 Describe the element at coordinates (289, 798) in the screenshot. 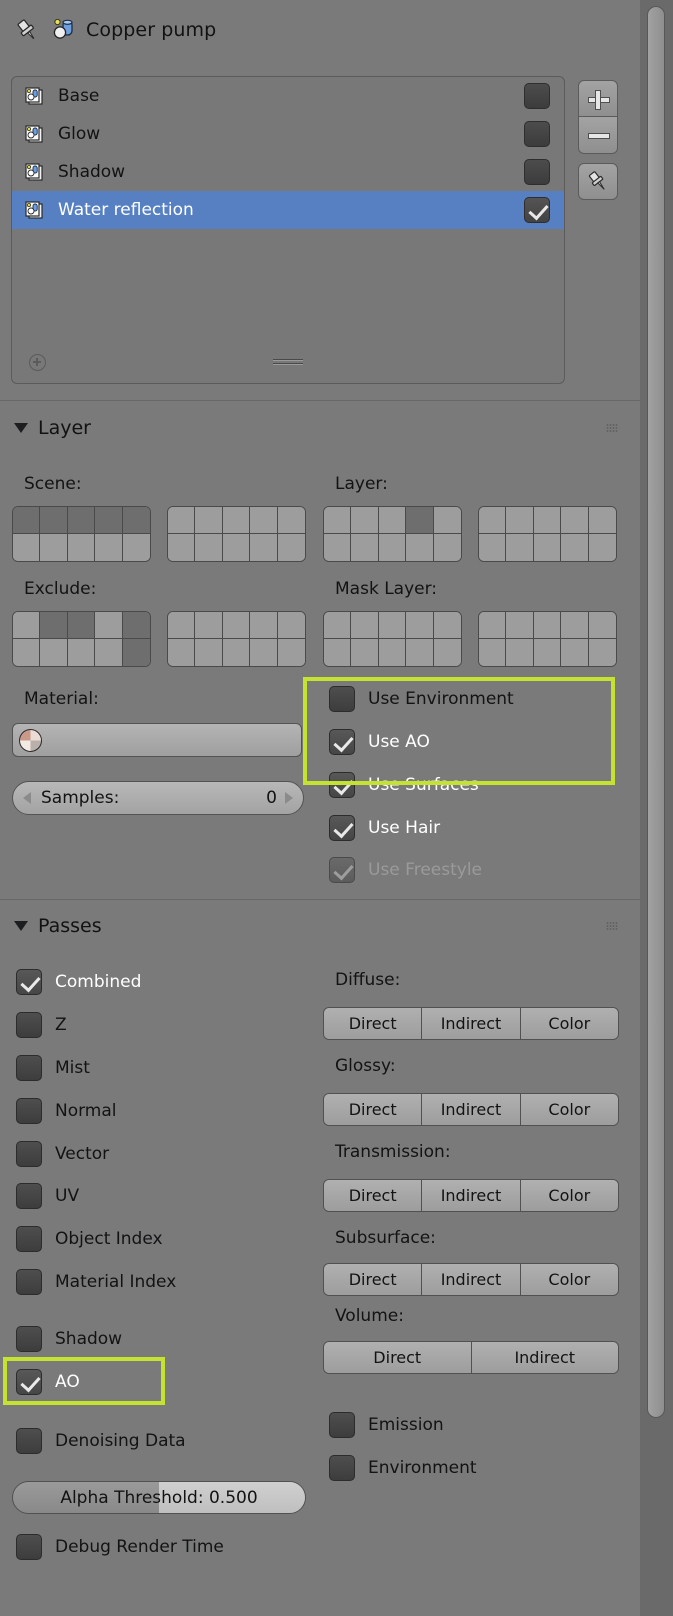

I see `chevron-right-icon` at that location.